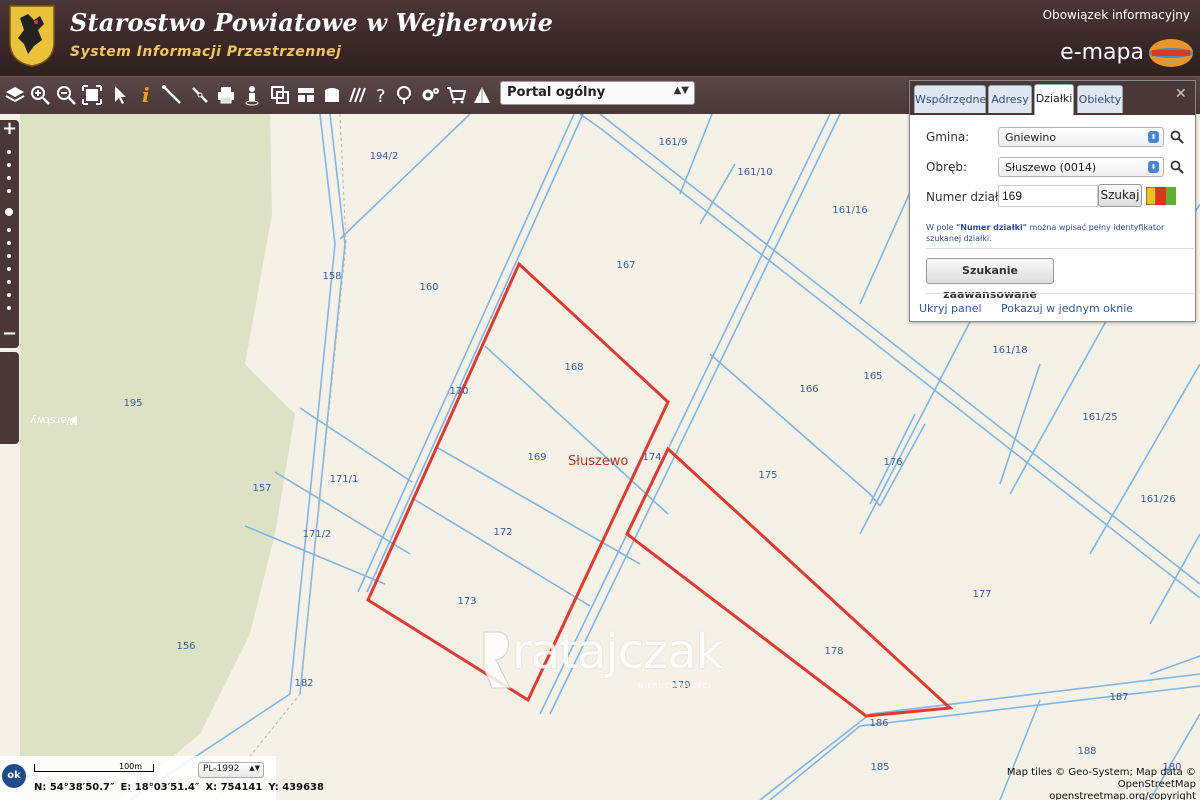  I want to click on pyramid-icon, so click(482, 95).